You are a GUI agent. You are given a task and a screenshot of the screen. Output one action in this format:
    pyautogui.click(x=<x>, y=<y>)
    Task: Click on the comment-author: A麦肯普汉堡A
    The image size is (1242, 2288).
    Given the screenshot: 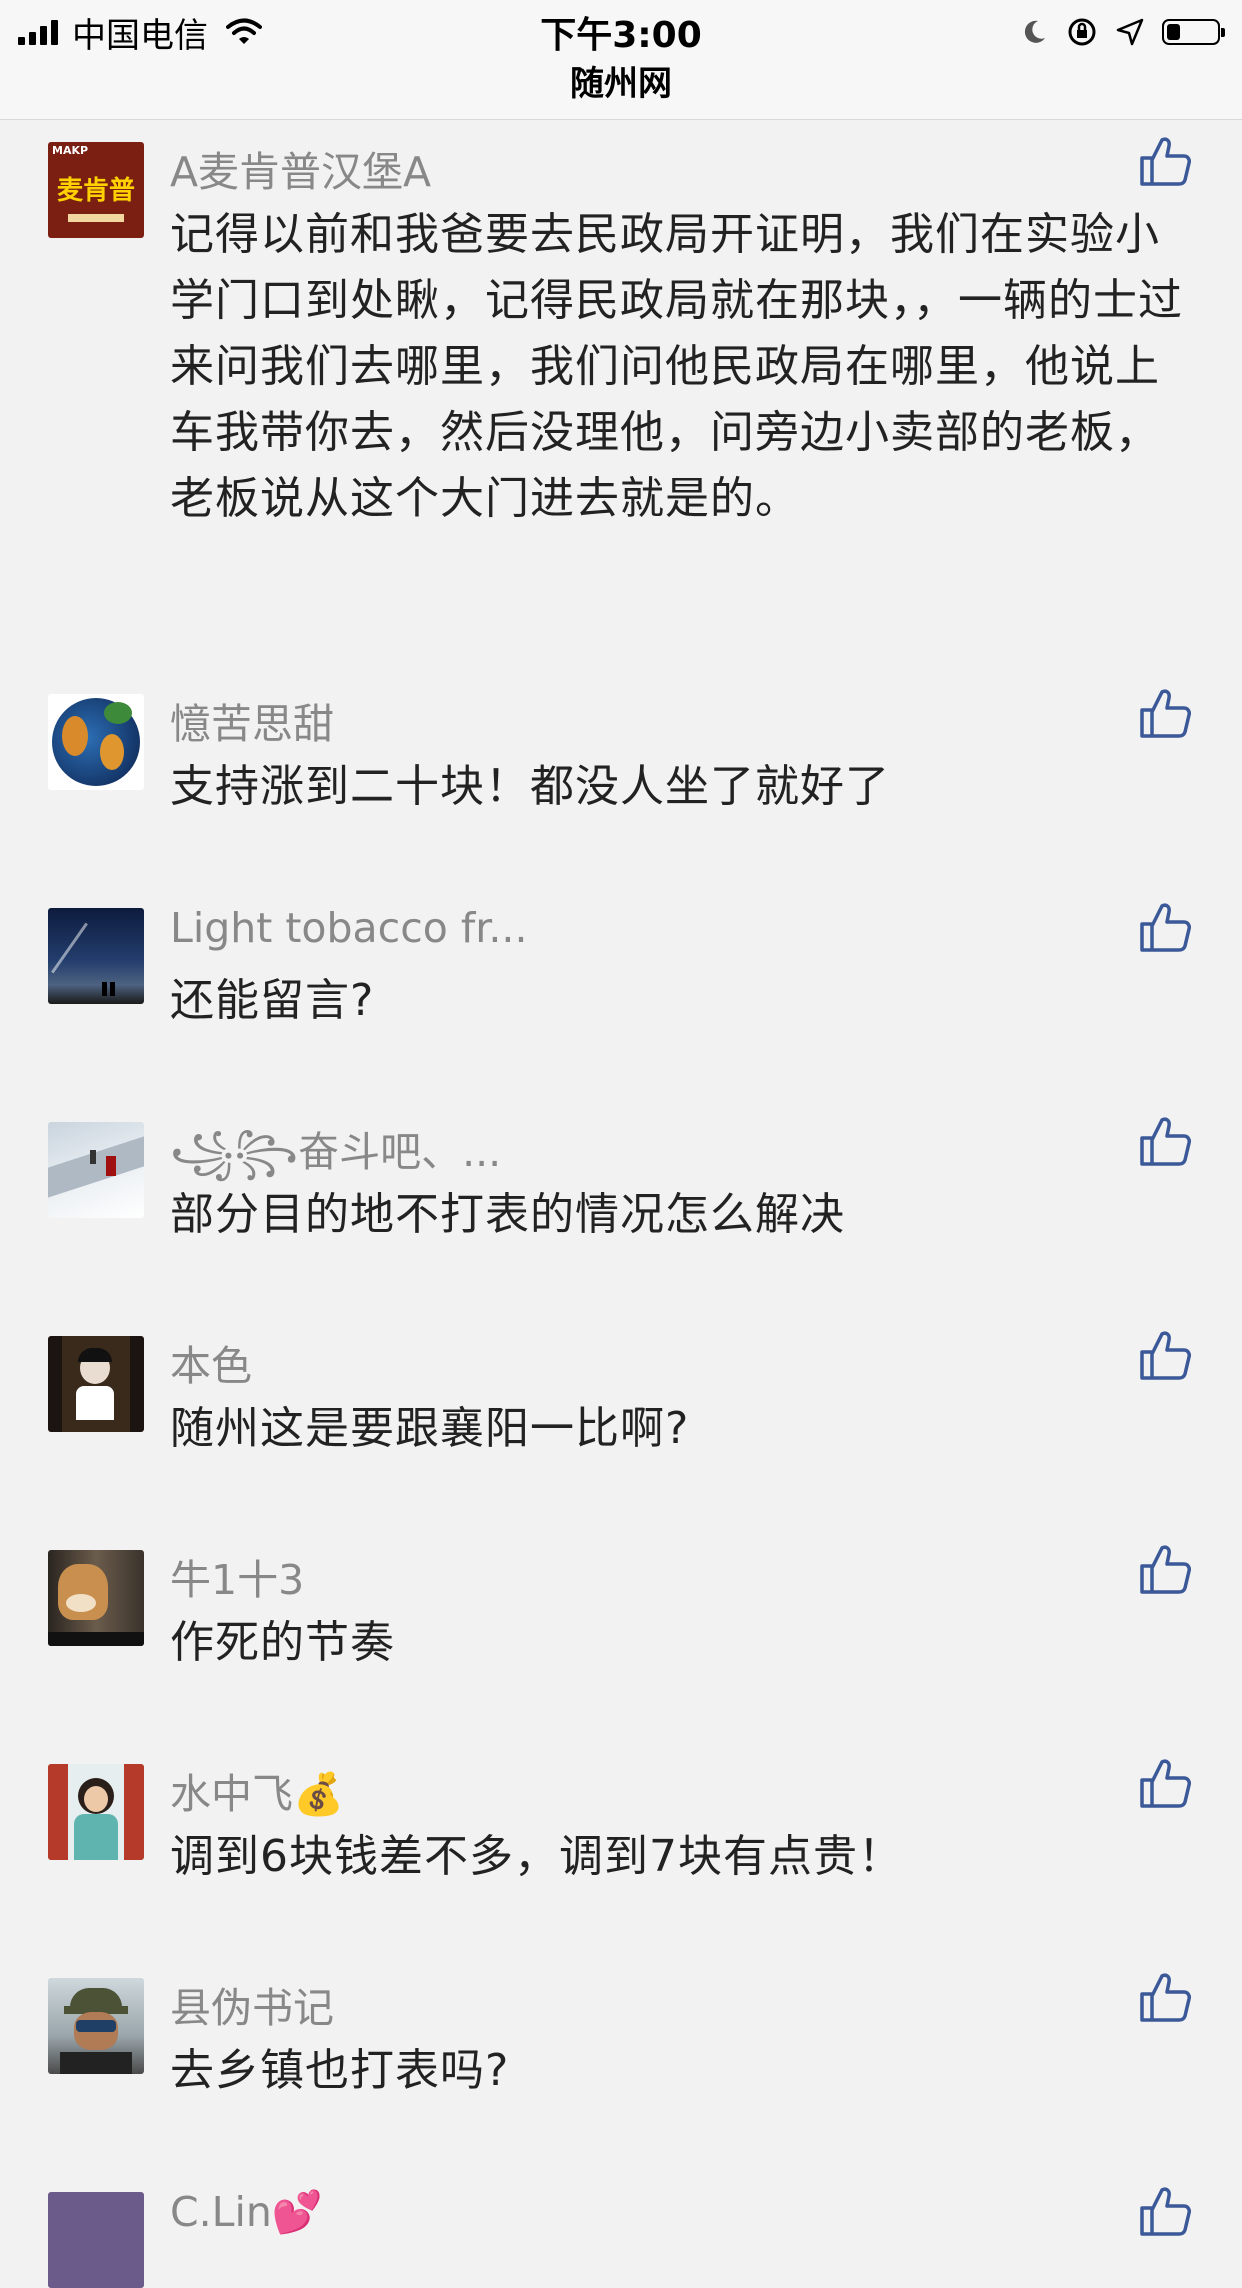 What is the action you would take?
    pyautogui.click(x=300, y=168)
    